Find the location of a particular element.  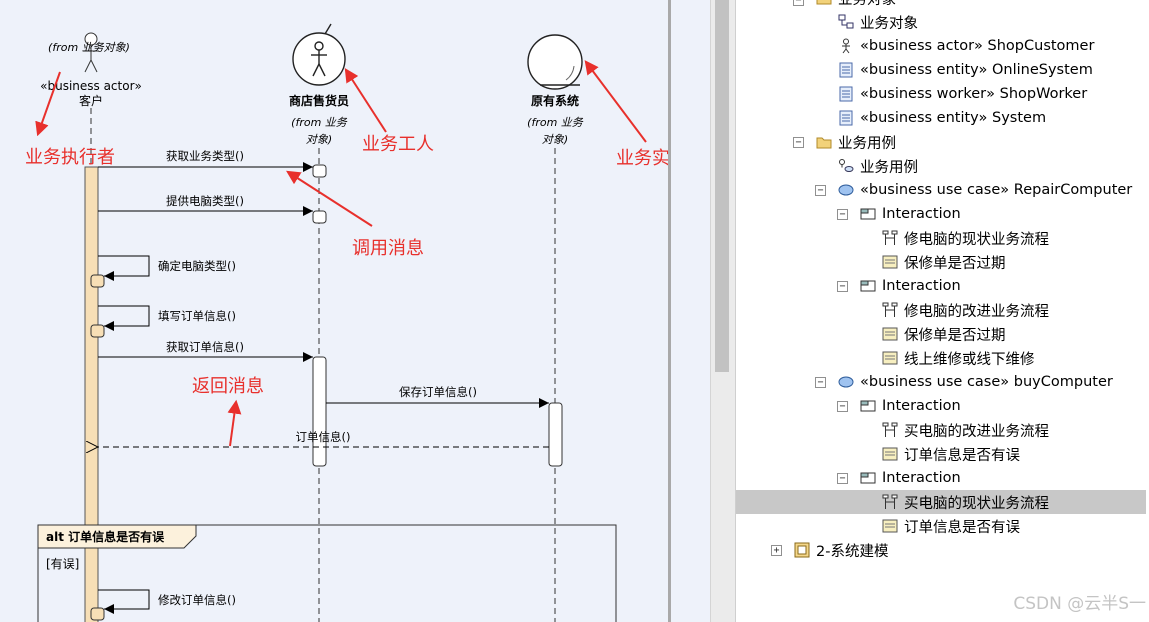

tree-item-sequence-diagram: 修电脑的改进业务流程 is located at coordinates (965, 310).